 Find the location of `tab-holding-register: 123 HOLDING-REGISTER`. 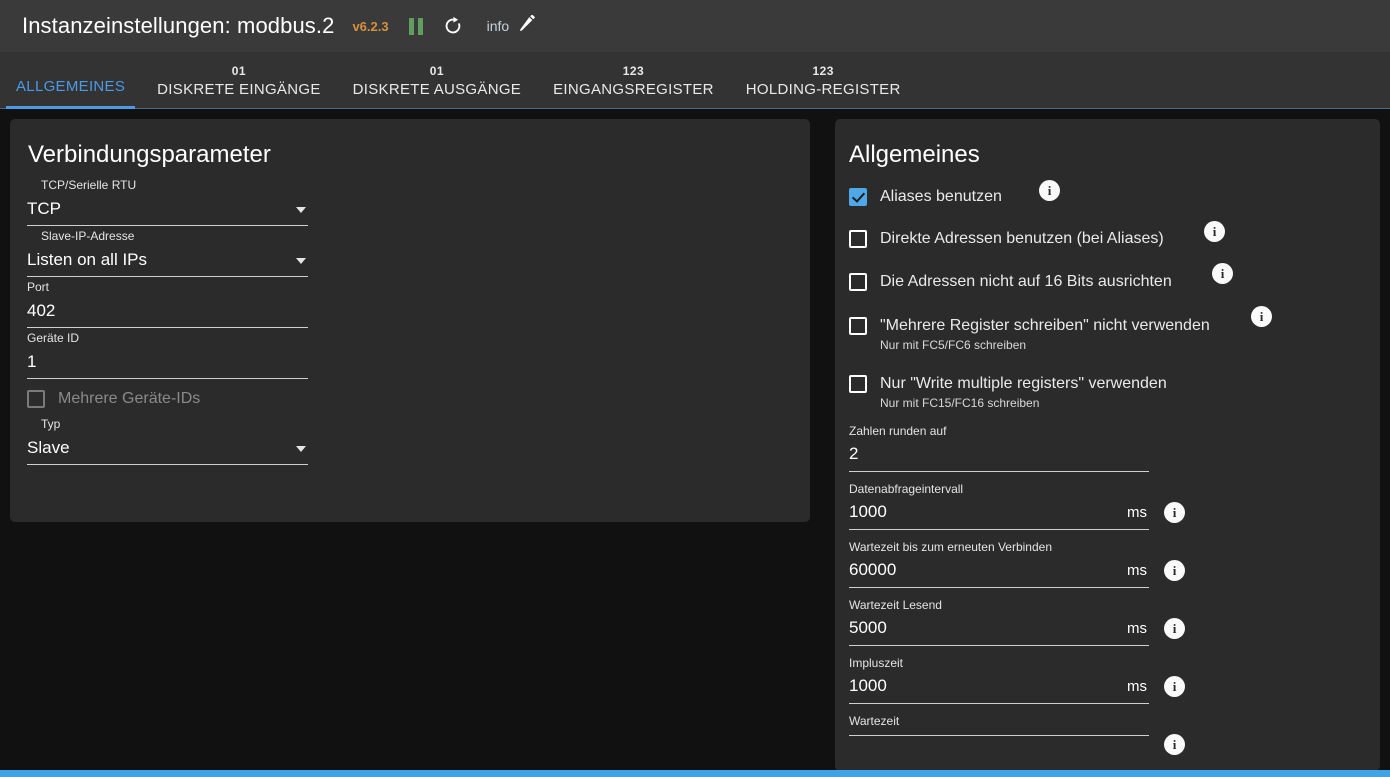

tab-holding-register: 123 HOLDING-REGISTER is located at coordinates (823, 80).